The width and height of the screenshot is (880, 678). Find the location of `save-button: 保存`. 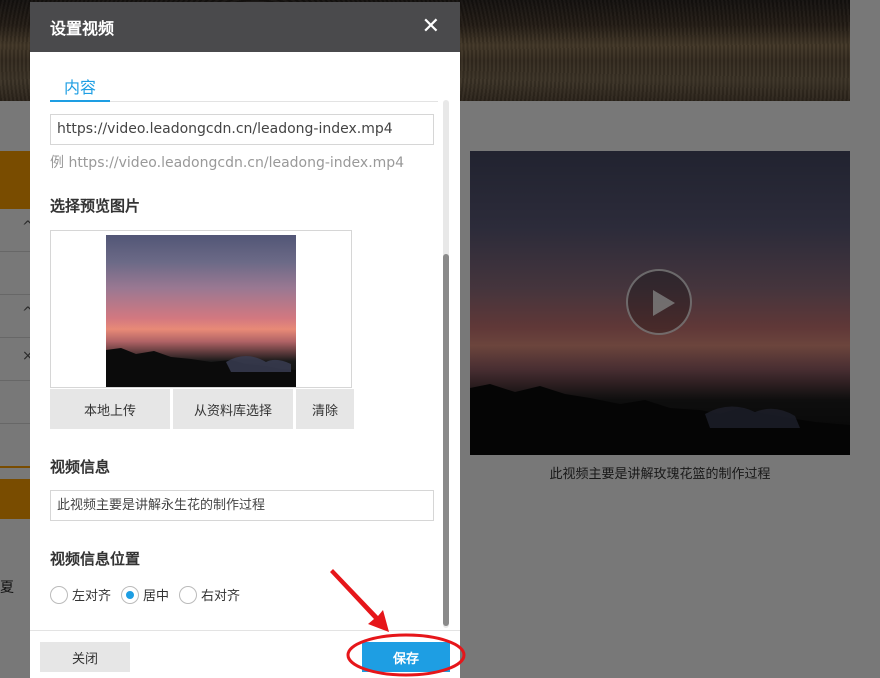

save-button: 保存 is located at coordinates (406, 657).